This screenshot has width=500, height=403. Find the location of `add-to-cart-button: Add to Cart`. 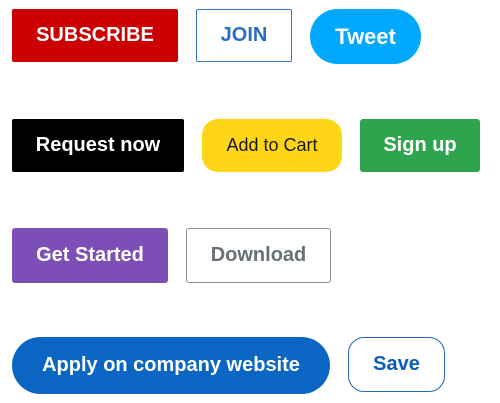

add-to-cart-button: Add to Cart is located at coordinates (272, 145).